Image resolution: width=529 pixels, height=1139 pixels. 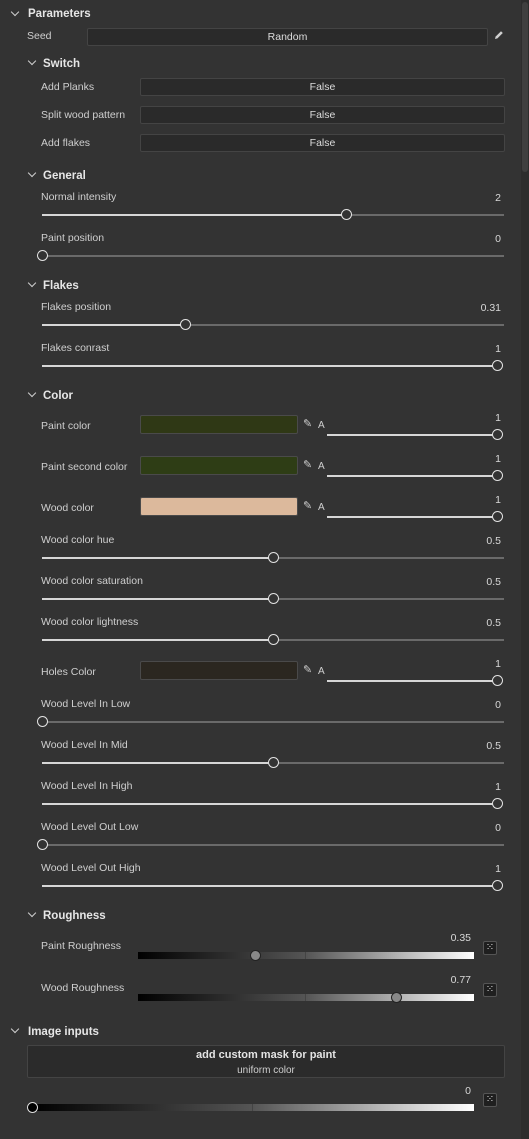 I want to click on flakes-collapse-icon, so click(x=32, y=283).